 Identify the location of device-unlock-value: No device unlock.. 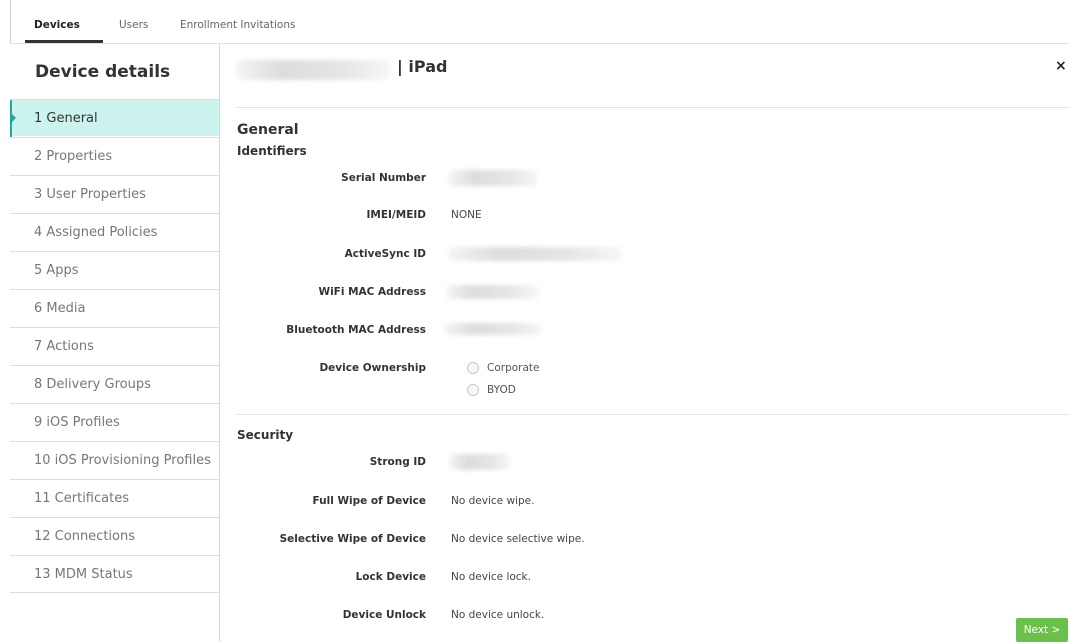
(498, 615).